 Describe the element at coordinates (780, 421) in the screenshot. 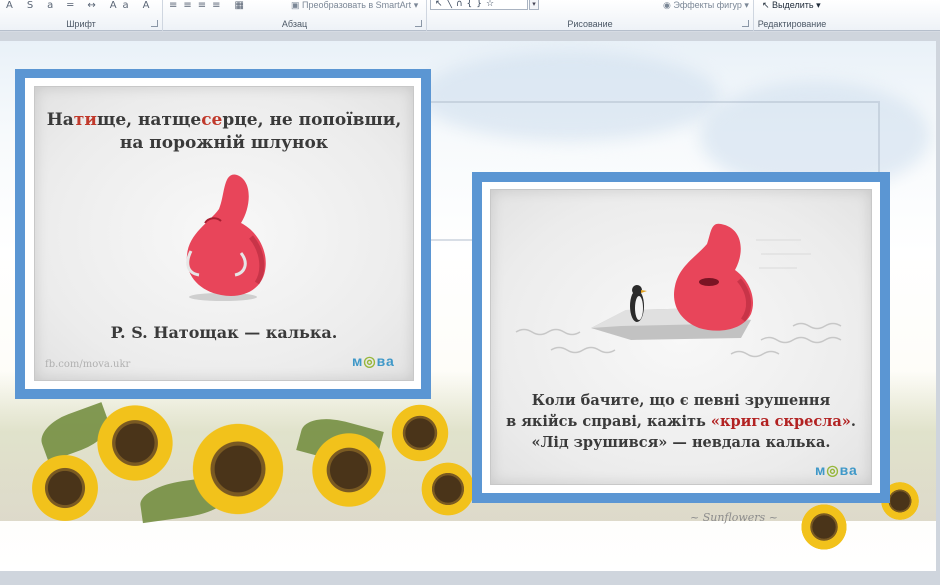

I see `card-right-highlight: «крига скресла»` at that location.